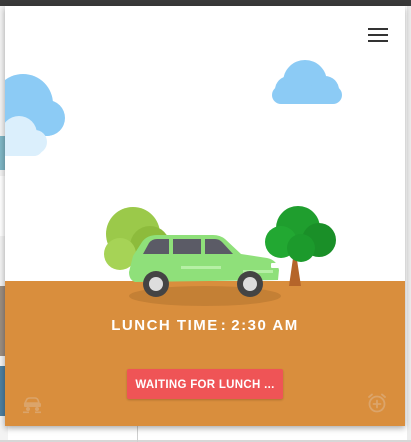 This screenshot has width=411, height=442. Describe the element at coordinates (265, 325) in the screenshot. I see `lunch-time-value: 2:30 AM` at that location.